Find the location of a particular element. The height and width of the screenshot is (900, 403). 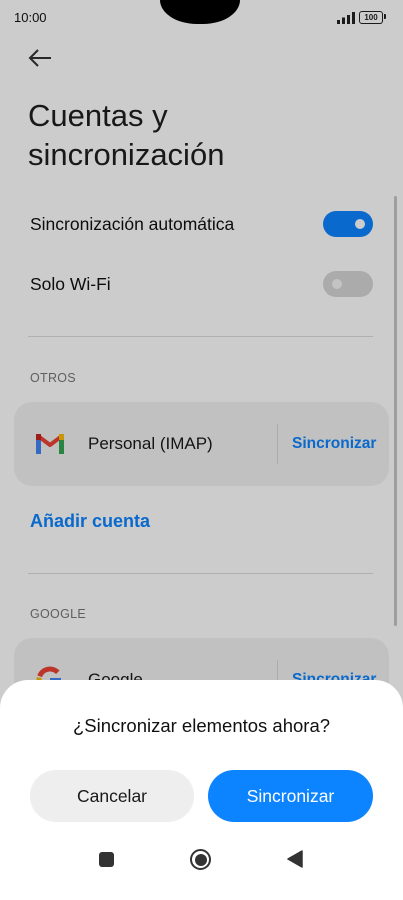

back-triangle-icon is located at coordinates (295, 859).